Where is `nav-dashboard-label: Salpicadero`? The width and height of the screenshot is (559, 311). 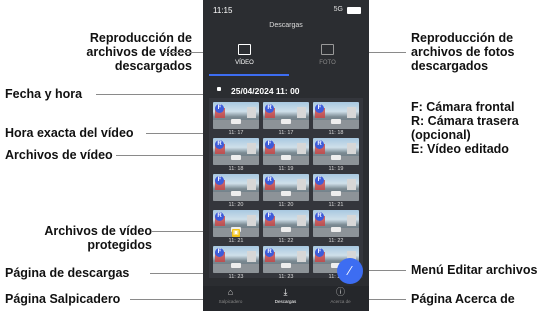 nav-dashboard-label: Salpicadero is located at coordinates (230, 301).